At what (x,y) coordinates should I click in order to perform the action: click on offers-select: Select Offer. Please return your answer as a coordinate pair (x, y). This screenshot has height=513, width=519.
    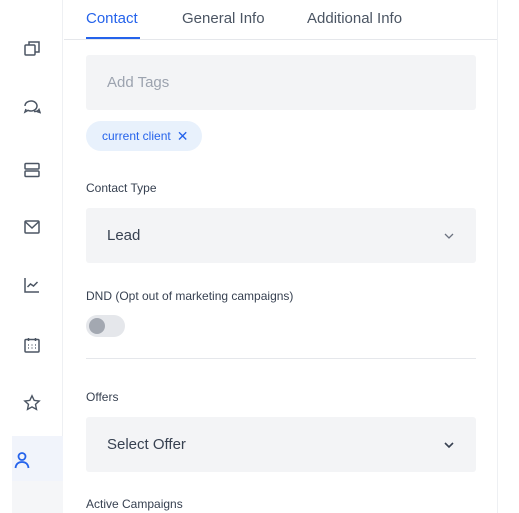
    Looking at the image, I should click on (281, 444).